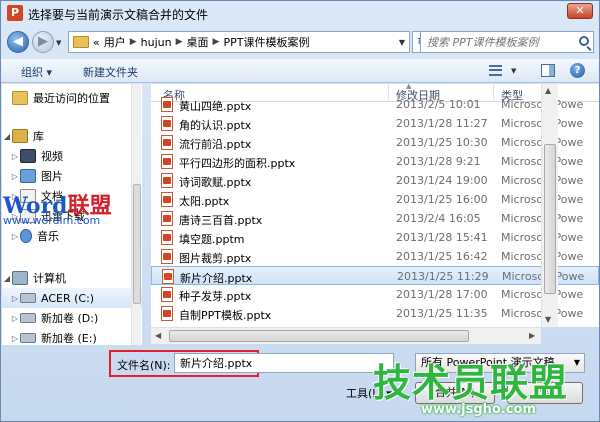 Image resolution: width=600 pixels, height=422 pixels. I want to click on file-date: 2013/1/25 16:00, so click(442, 199).